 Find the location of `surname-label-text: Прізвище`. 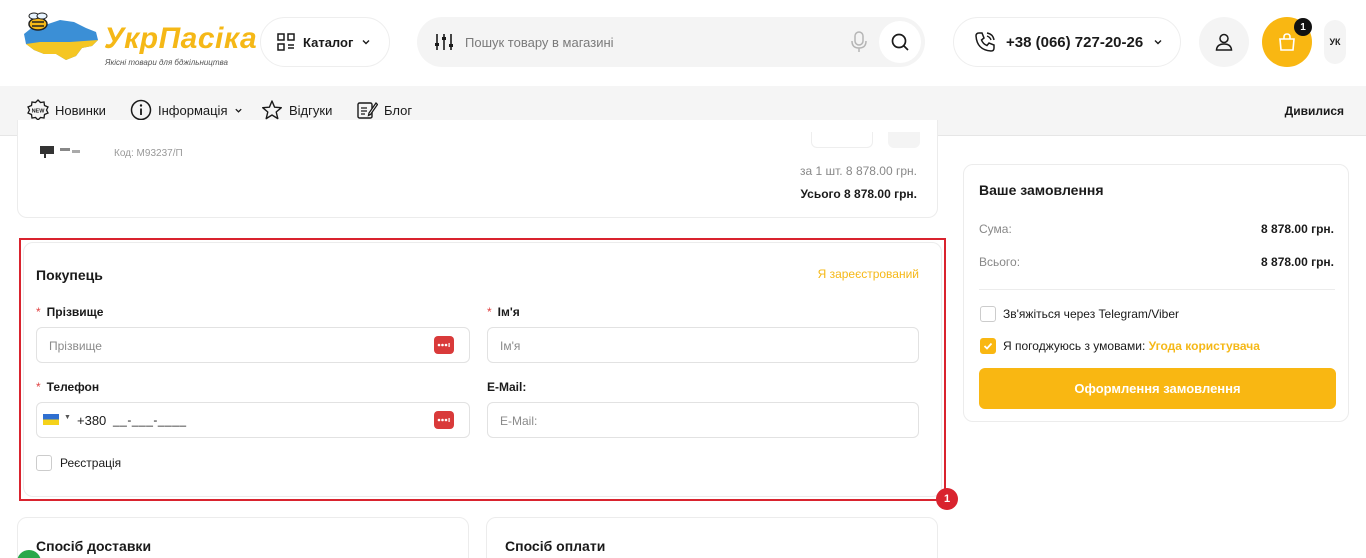

surname-label-text: Прізвище is located at coordinates (75, 312).